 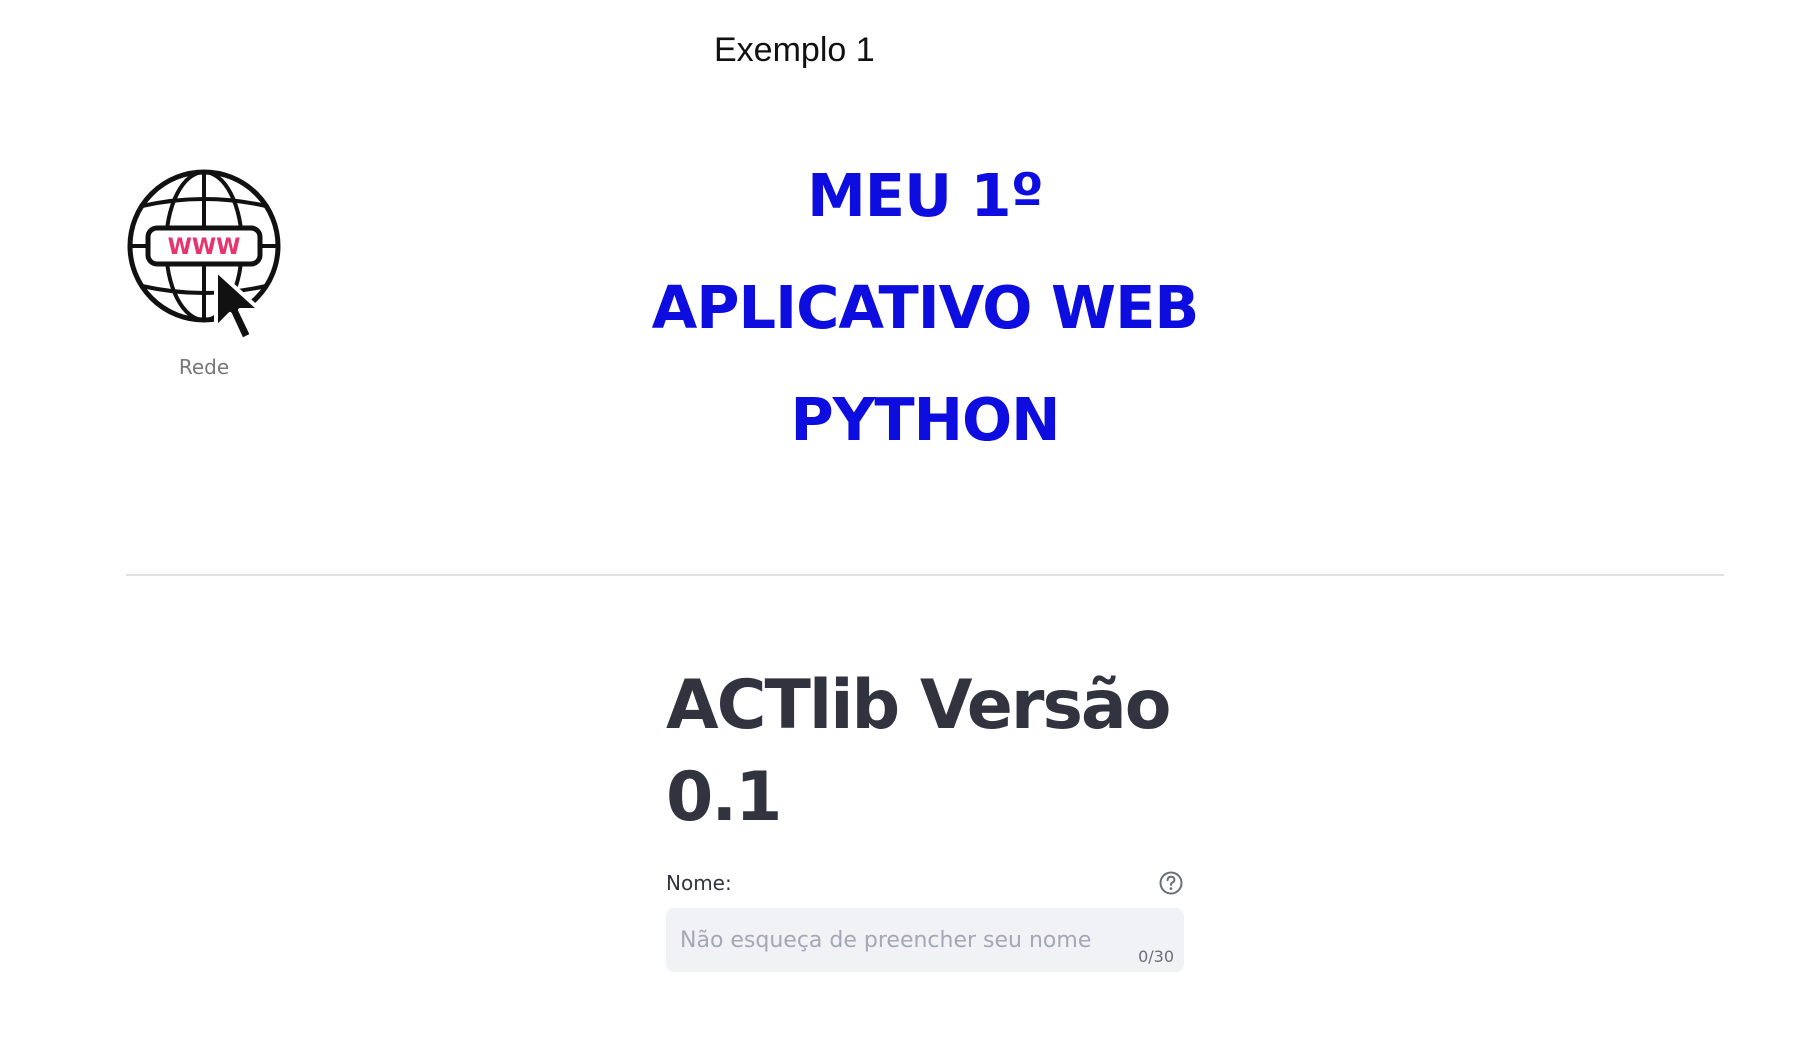 I want to click on www-badge-text: WWW, so click(x=204, y=247).